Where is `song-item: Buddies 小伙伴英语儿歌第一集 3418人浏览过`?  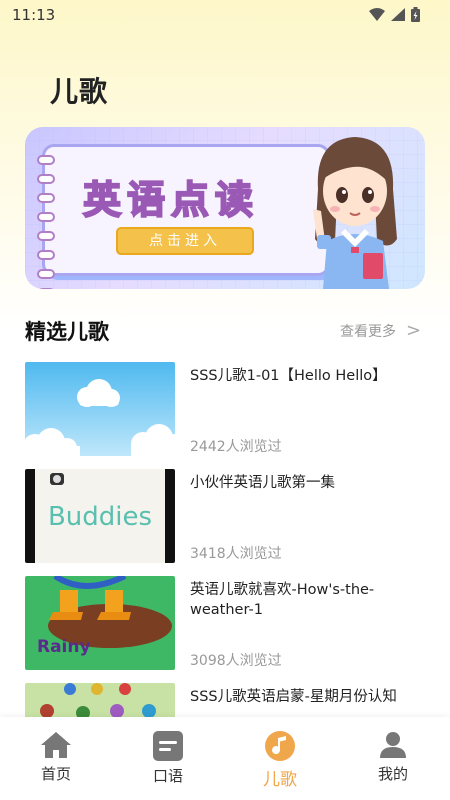 song-item: Buddies 小伙伴英语儿歌第一集 3418人浏览过 is located at coordinates (225, 516).